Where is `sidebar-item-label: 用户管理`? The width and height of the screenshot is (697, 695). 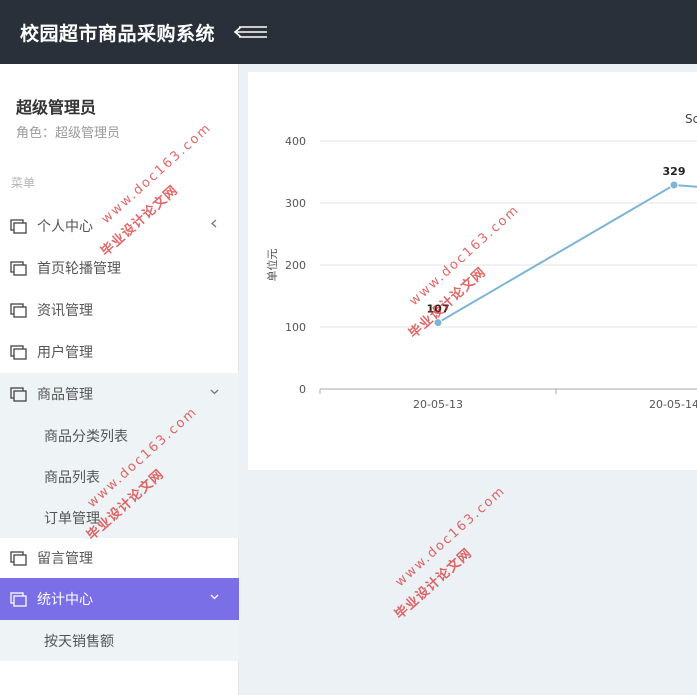 sidebar-item-label: 用户管理 is located at coordinates (65, 353).